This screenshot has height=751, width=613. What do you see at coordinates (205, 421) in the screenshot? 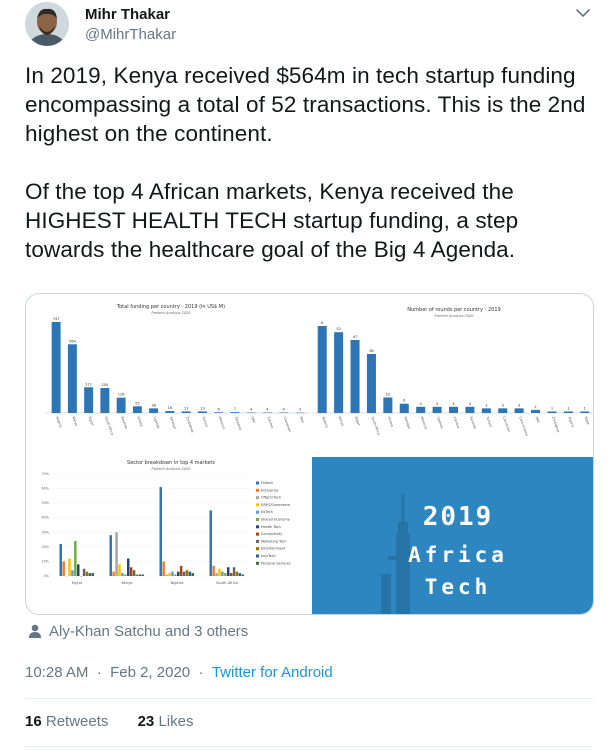
I see `chart1-tick-label: Tunisia` at bounding box center [205, 421].